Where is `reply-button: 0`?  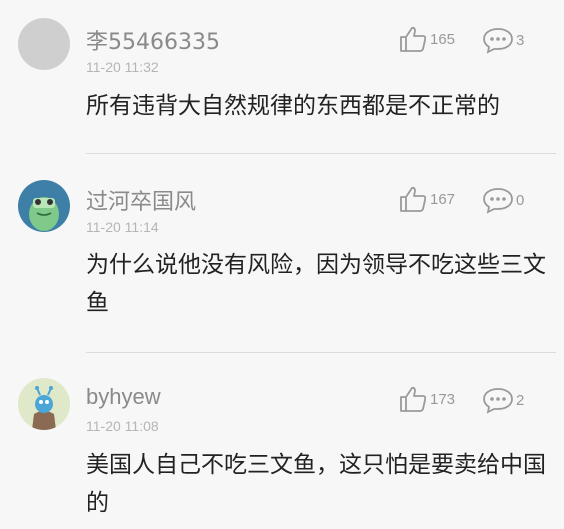
reply-button: 0 is located at coordinates (503, 200).